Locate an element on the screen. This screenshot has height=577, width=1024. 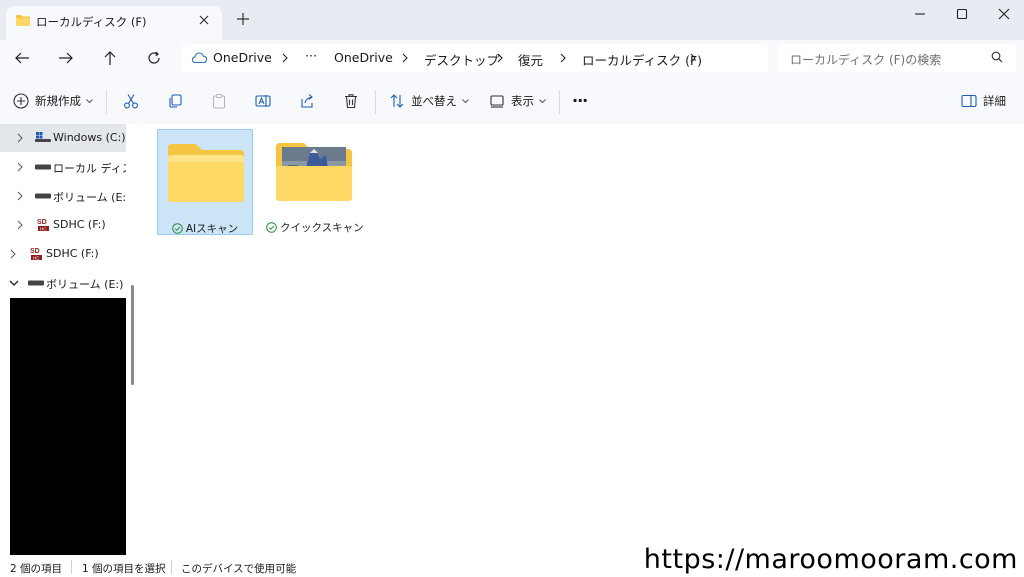
more-options-button: ··· is located at coordinates (580, 100).